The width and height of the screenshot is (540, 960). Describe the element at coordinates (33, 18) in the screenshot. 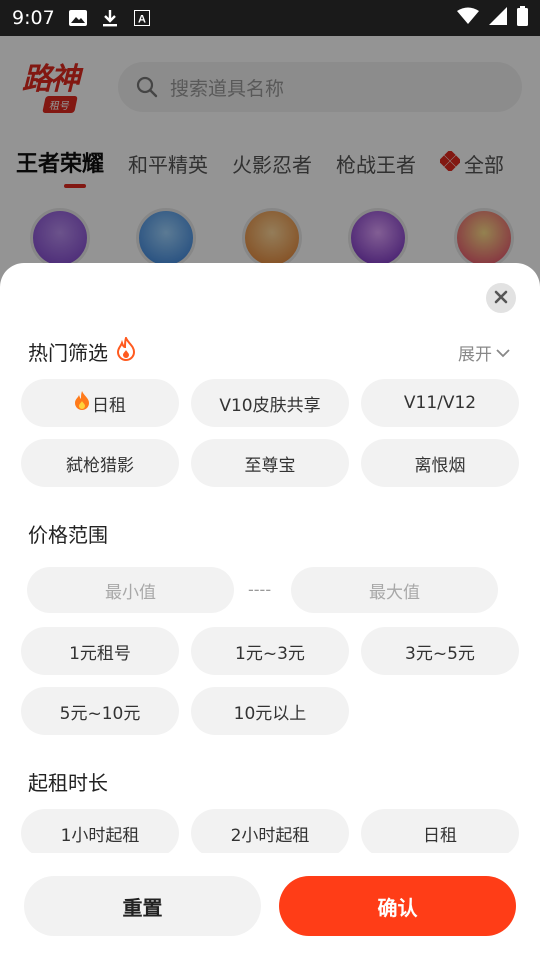

I see `status-time: 9:07` at that location.